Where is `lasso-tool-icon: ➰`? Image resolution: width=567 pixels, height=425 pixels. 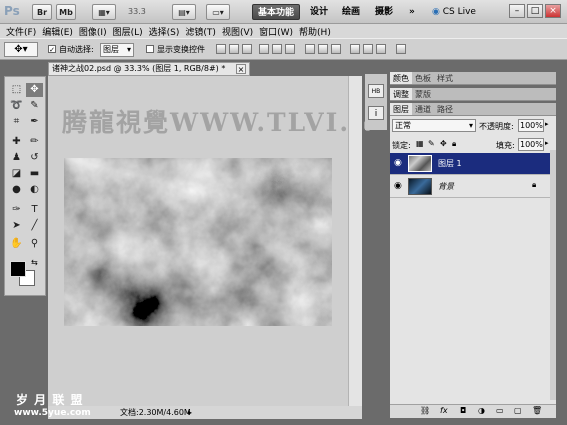 lasso-tool-icon: ➰ is located at coordinates (16, 106).